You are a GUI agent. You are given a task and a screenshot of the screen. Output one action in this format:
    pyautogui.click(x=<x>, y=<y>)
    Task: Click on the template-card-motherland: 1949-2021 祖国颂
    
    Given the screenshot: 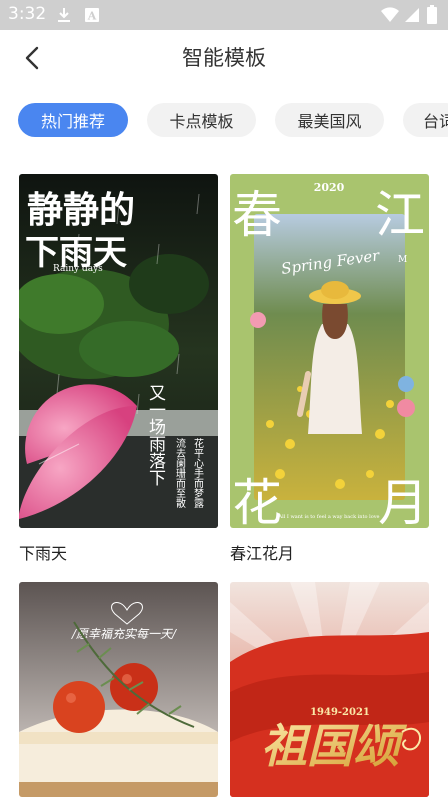 What is the action you would take?
    pyautogui.click(x=329, y=689)
    